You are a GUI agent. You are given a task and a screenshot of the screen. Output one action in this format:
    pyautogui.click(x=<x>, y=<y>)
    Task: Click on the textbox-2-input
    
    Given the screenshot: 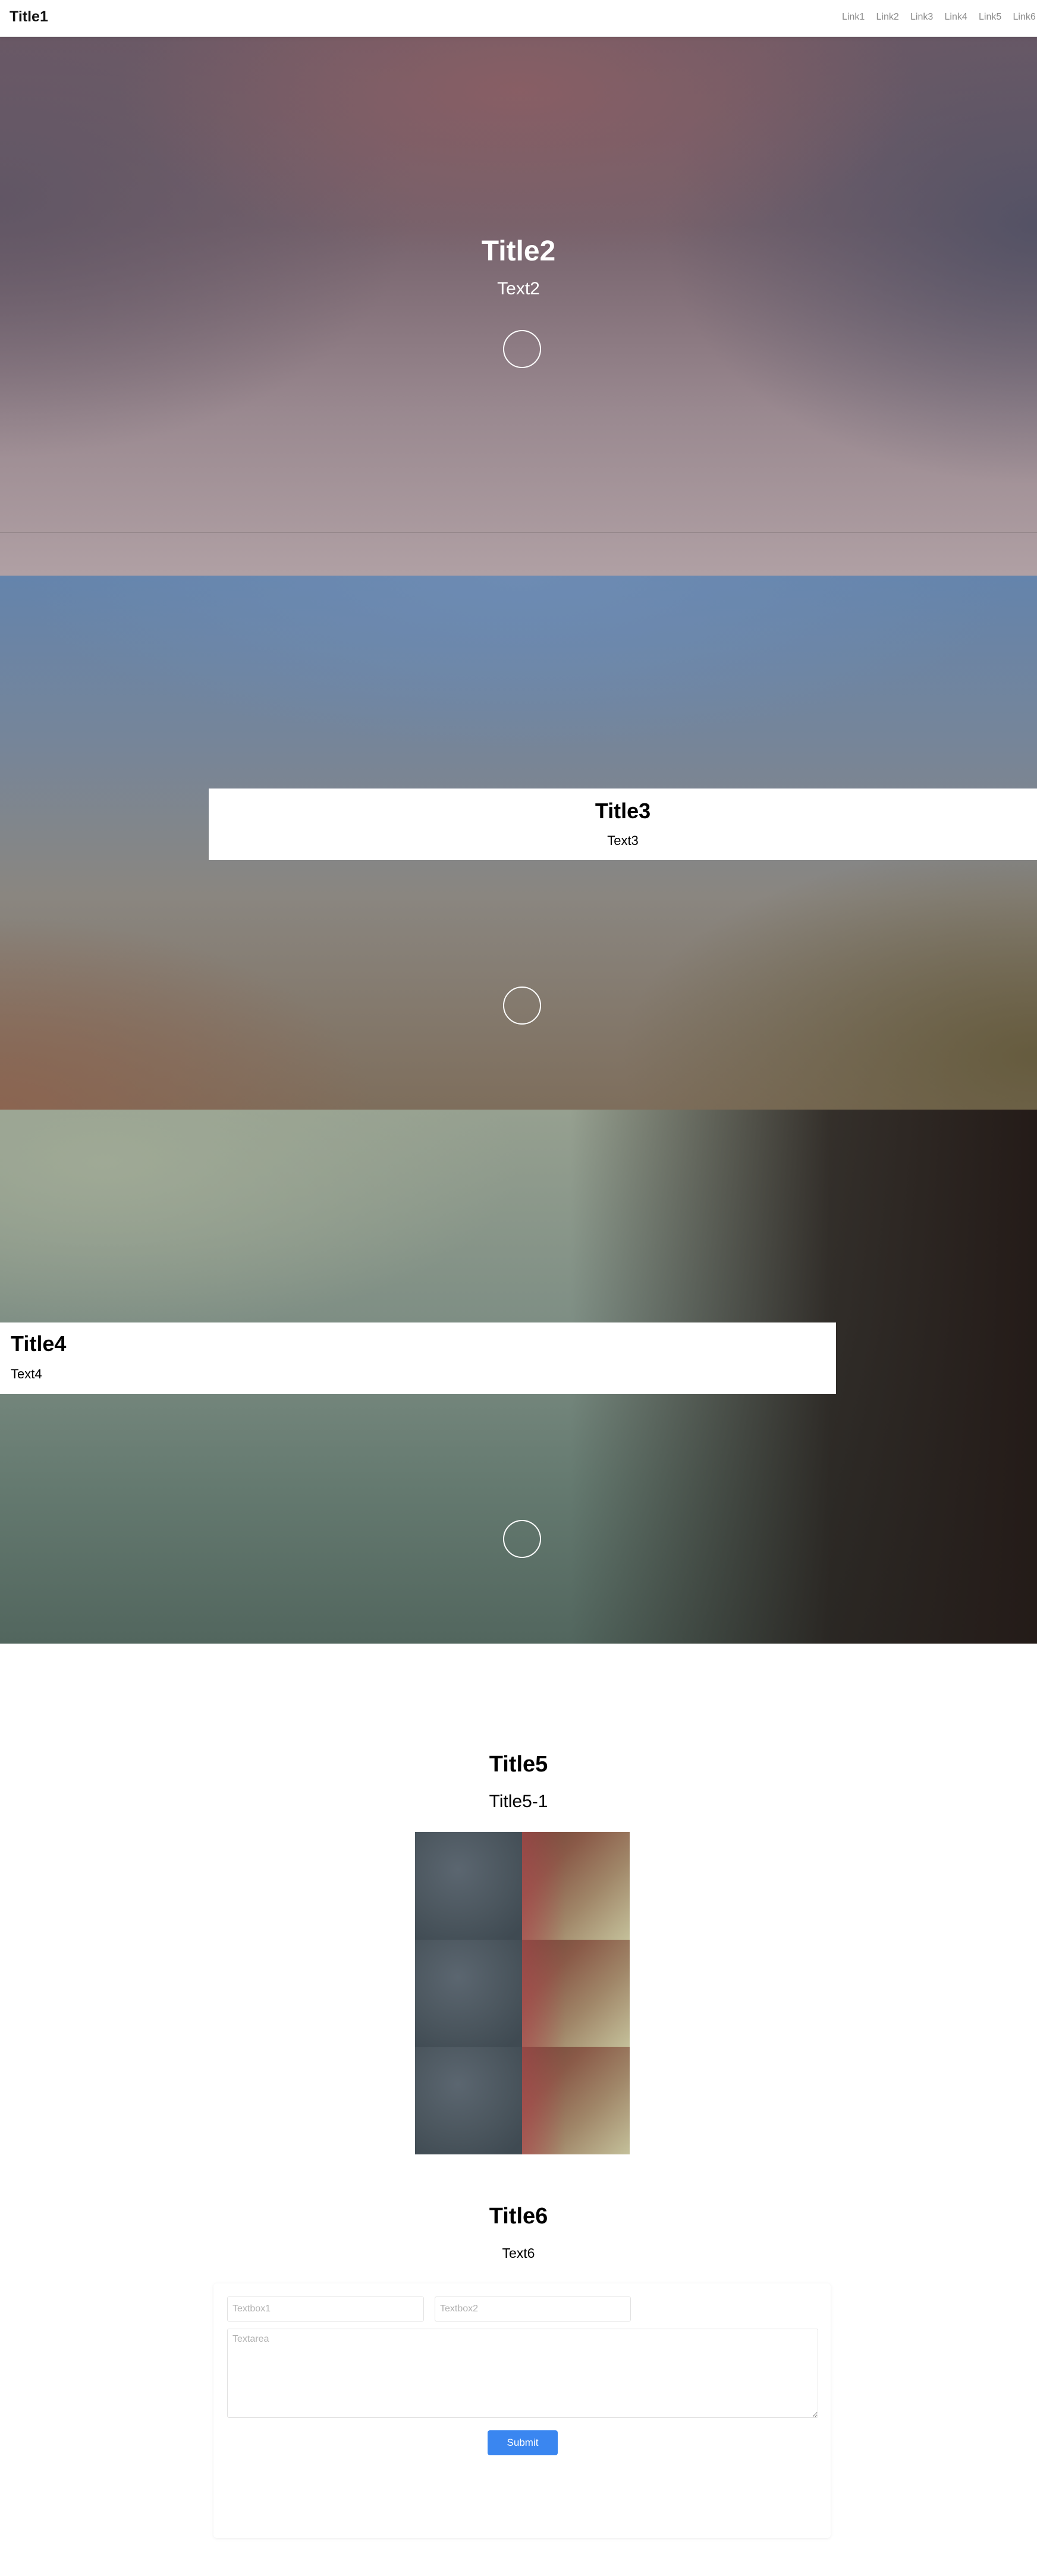 What is the action you would take?
    pyautogui.click(x=533, y=2309)
    